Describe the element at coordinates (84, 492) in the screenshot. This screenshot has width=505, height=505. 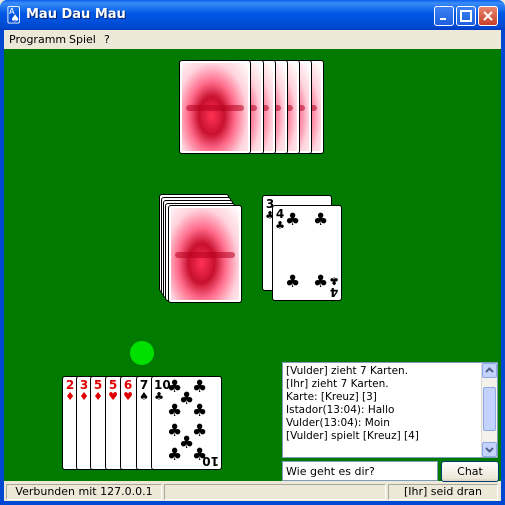
I see `status-connection: Verbunden mit 127.0.0.1` at that location.